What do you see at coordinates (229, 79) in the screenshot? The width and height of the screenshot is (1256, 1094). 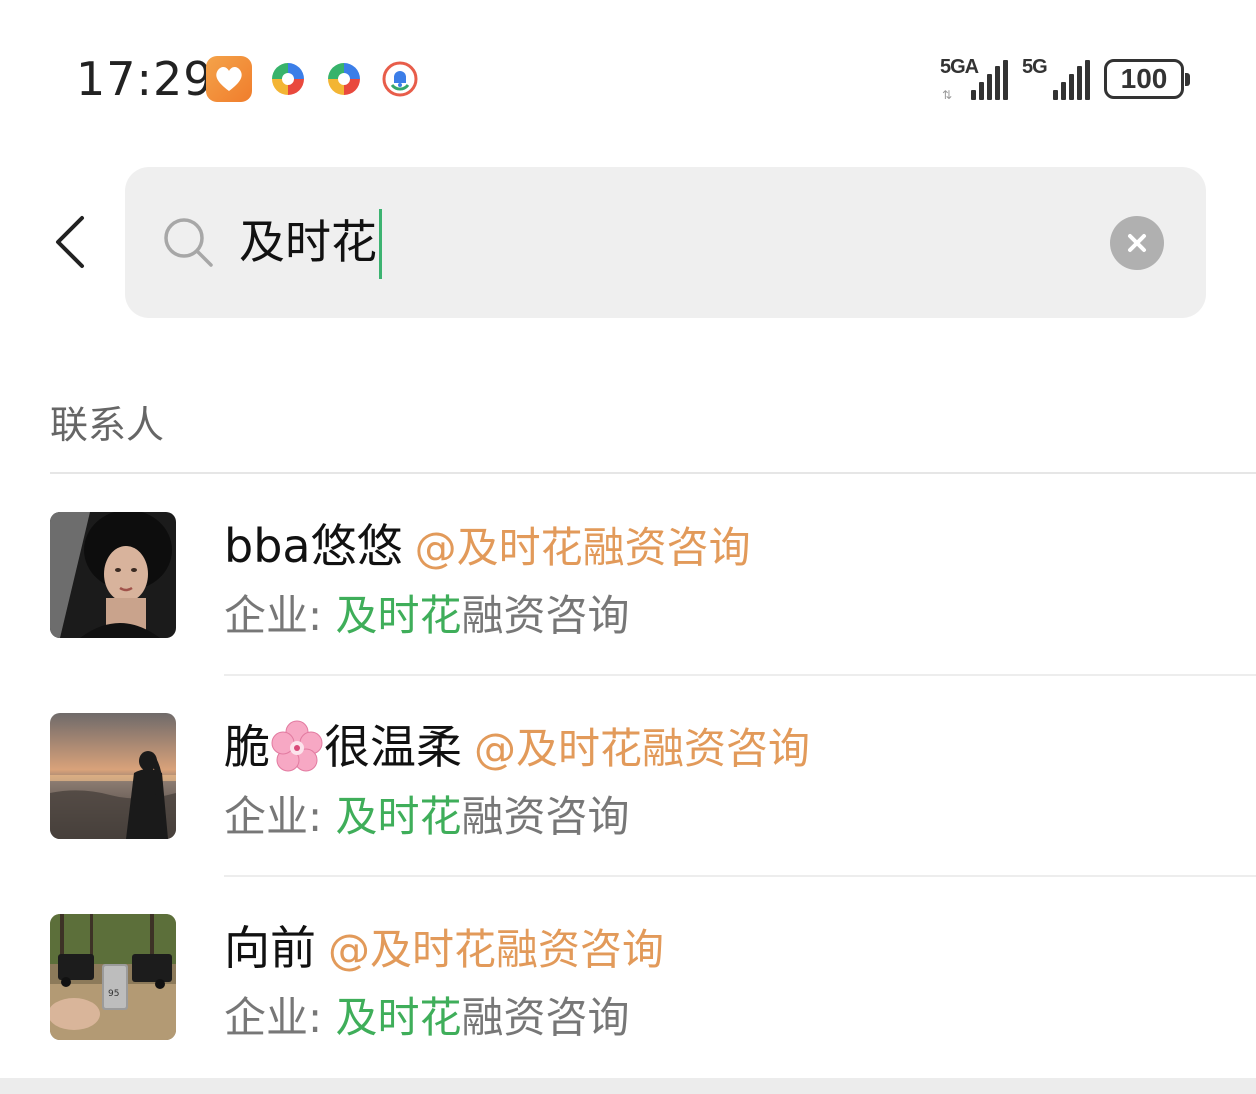 I see `heart-app-icon` at bounding box center [229, 79].